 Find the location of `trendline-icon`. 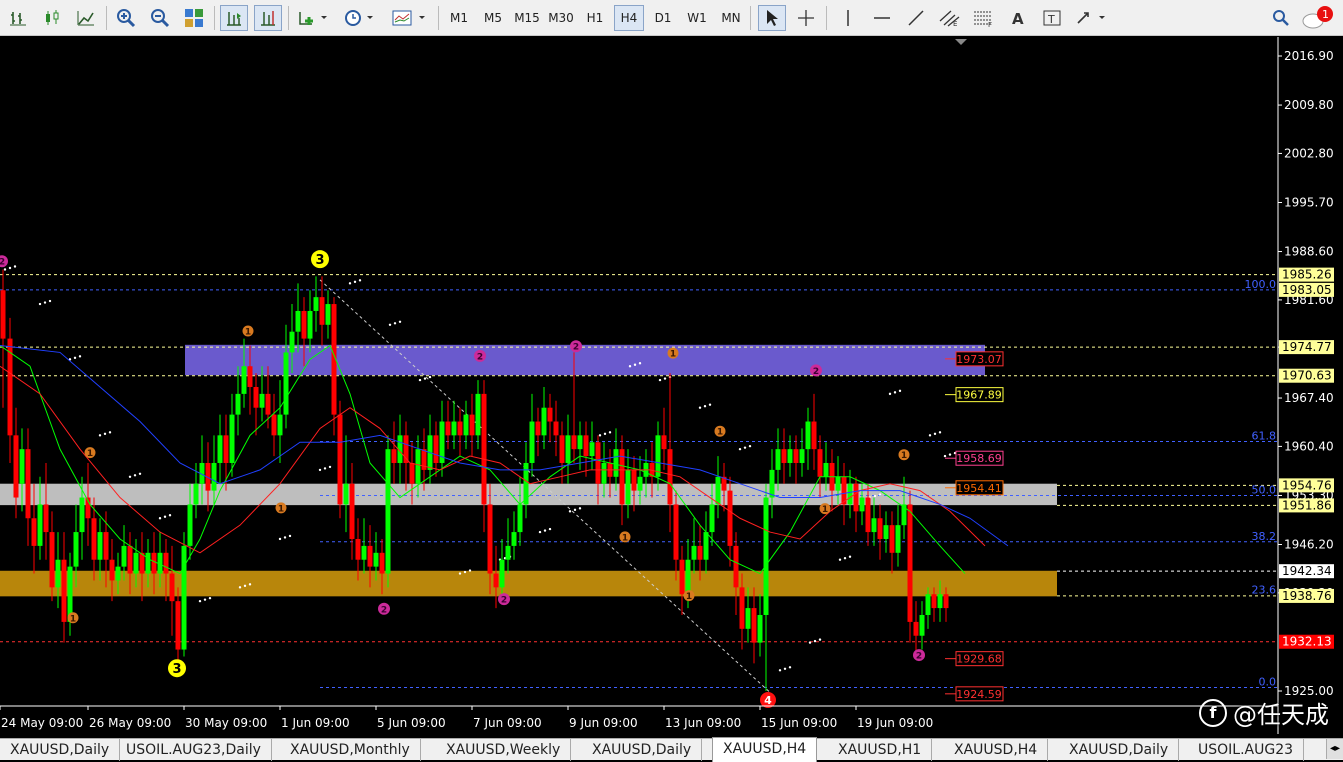

trendline-icon is located at coordinates (916, 18).